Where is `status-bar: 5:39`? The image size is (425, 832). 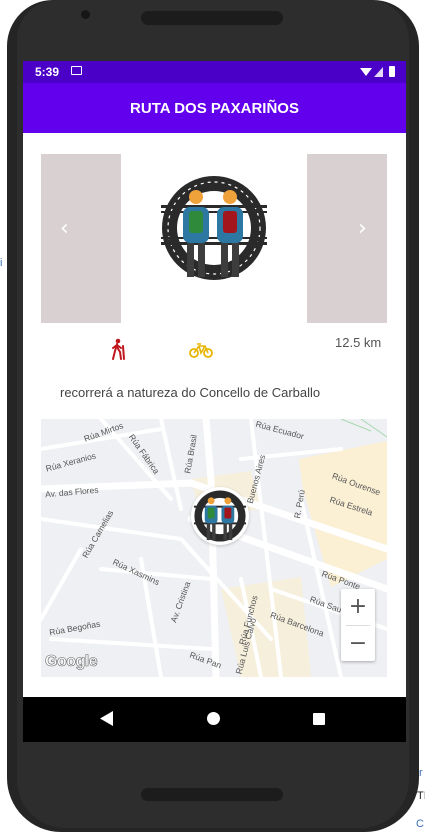
status-bar: 5:39 is located at coordinates (214, 72).